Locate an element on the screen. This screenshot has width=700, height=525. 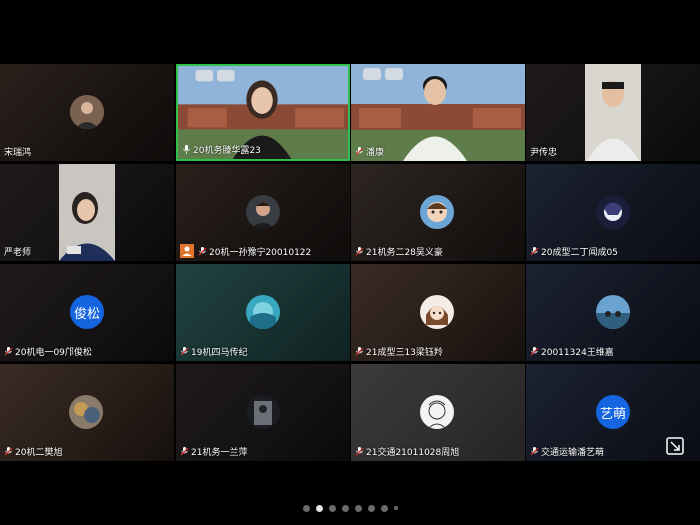
participant-tile: 20011324王维嘉 is located at coordinates (613, 312).